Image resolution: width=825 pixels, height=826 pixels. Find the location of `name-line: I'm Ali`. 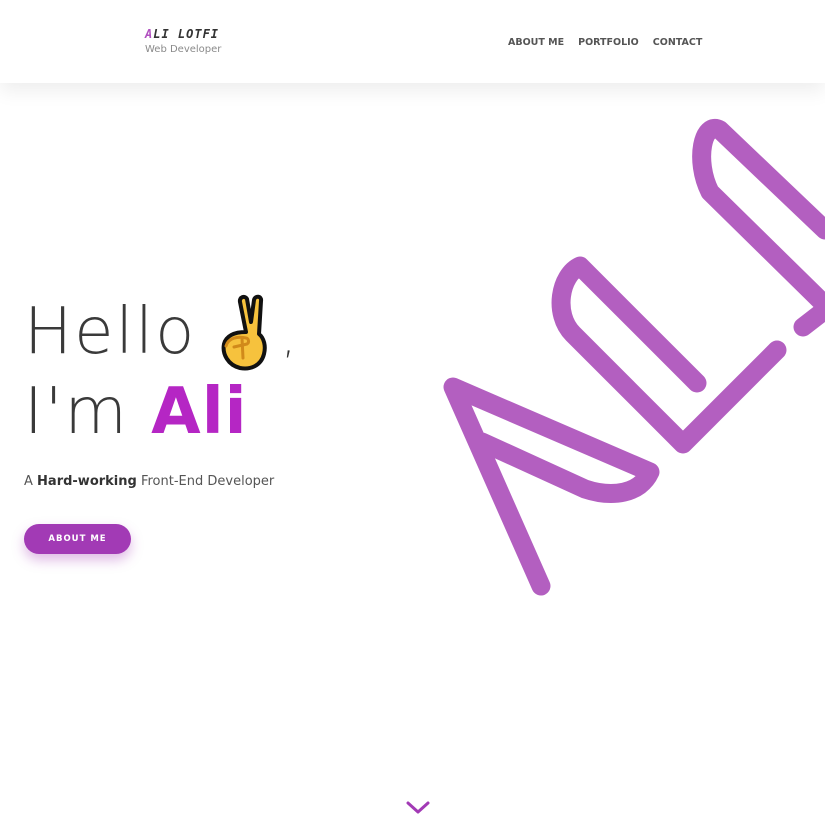

name-line: I'm Ali is located at coordinates (160, 412).